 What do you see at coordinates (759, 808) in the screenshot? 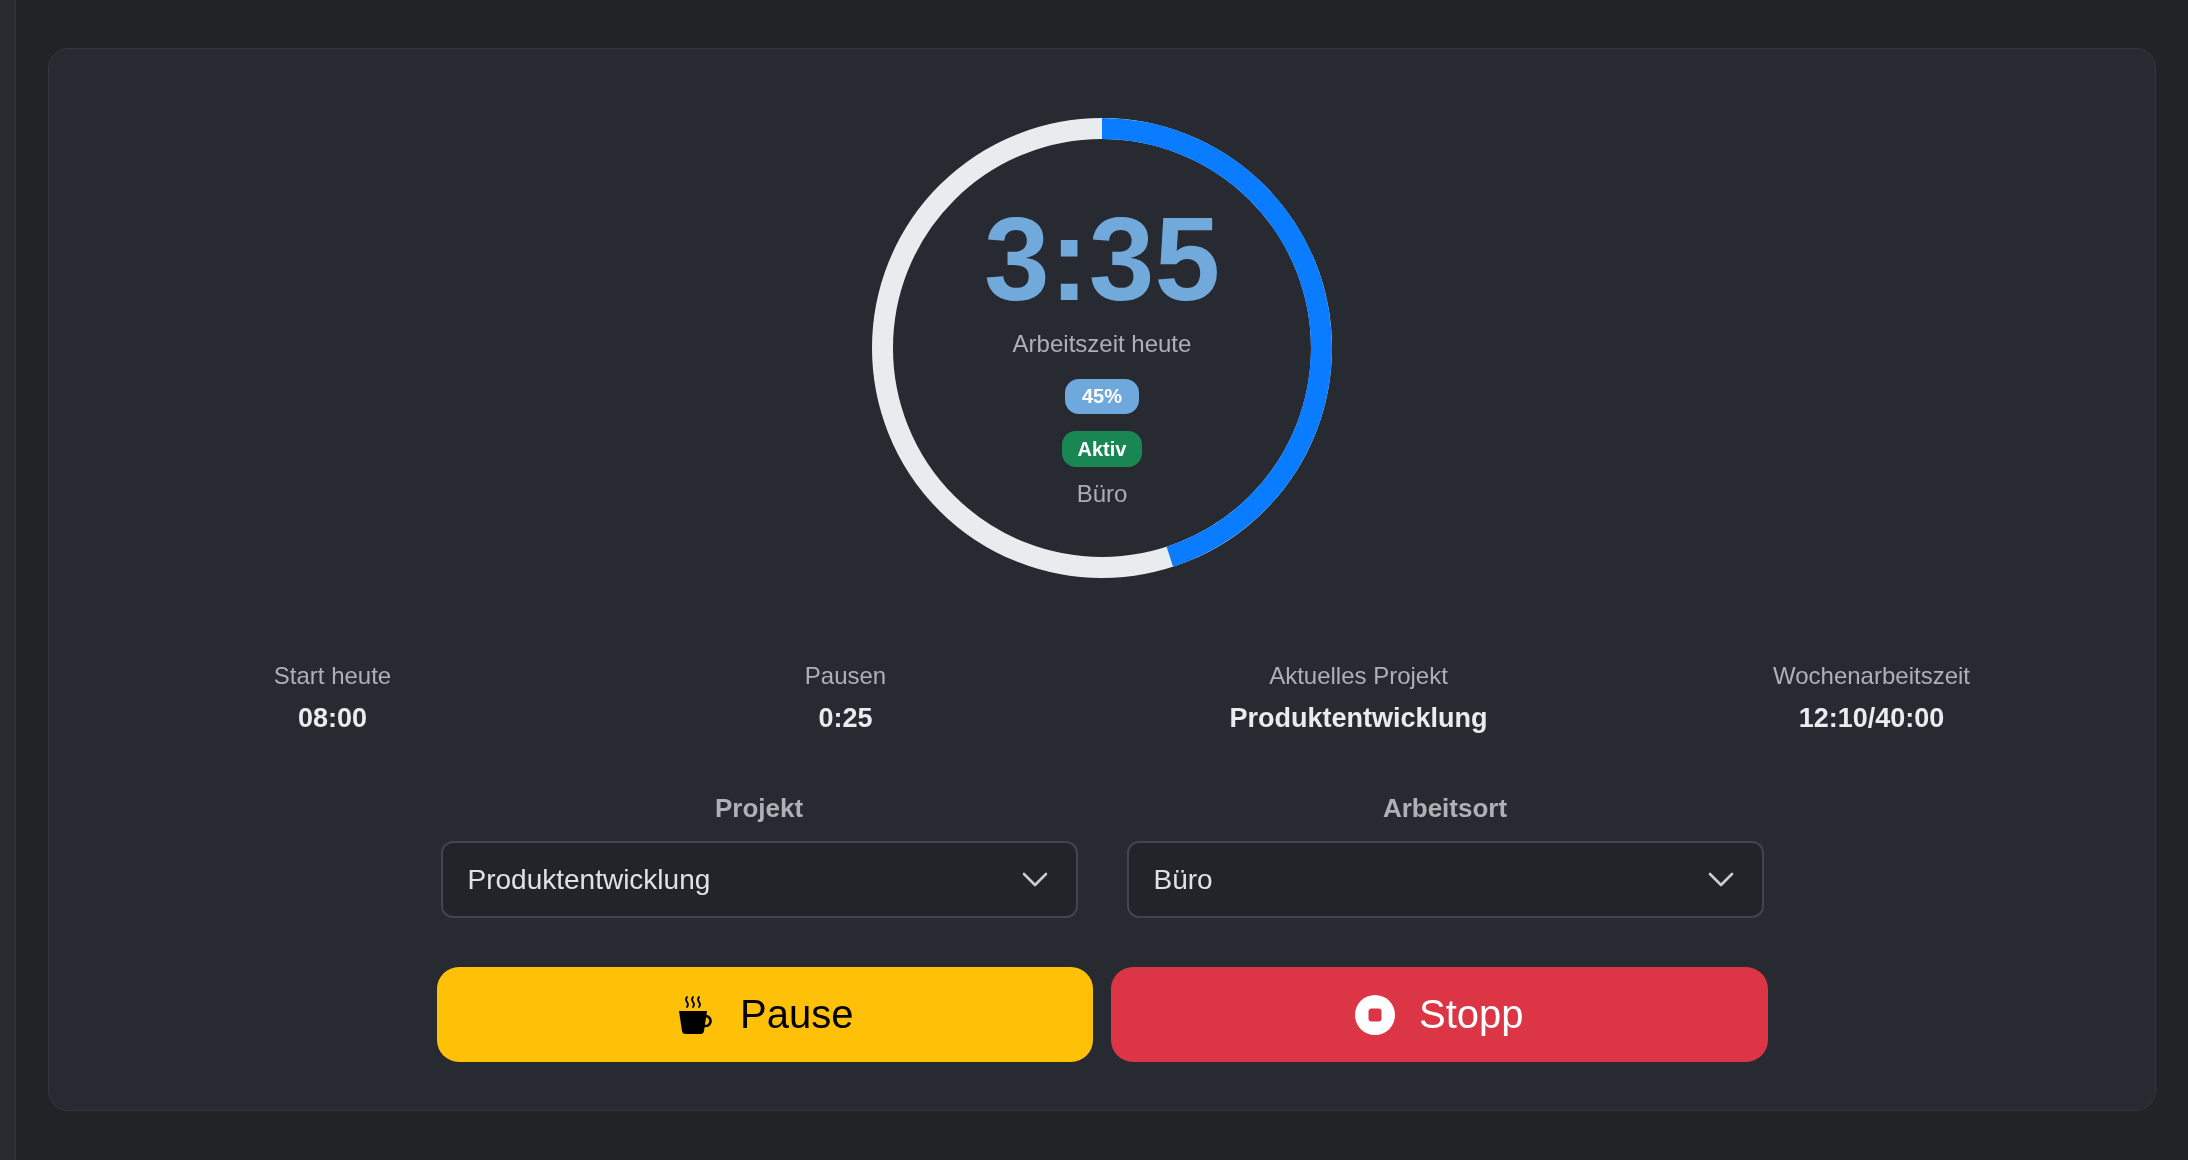
I see `field-label: Projekt` at bounding box center [759, 808].